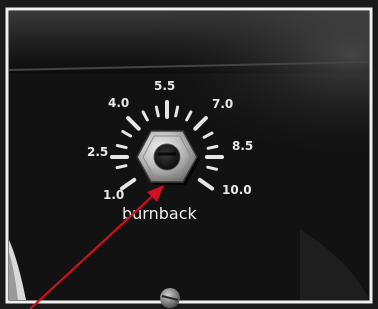 This screenshot has width=378, height=309. I want to click on scale-label-1-0: 1.0, so click(113, 195).